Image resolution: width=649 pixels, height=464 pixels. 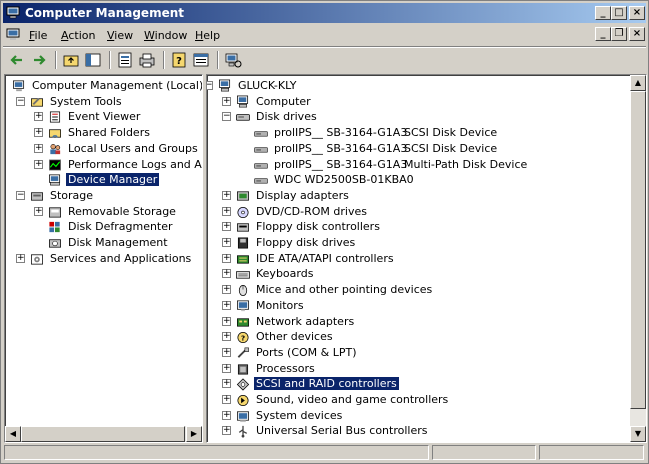 I want to click on scroll-right-button: ▶, so click(x=194, y=434).